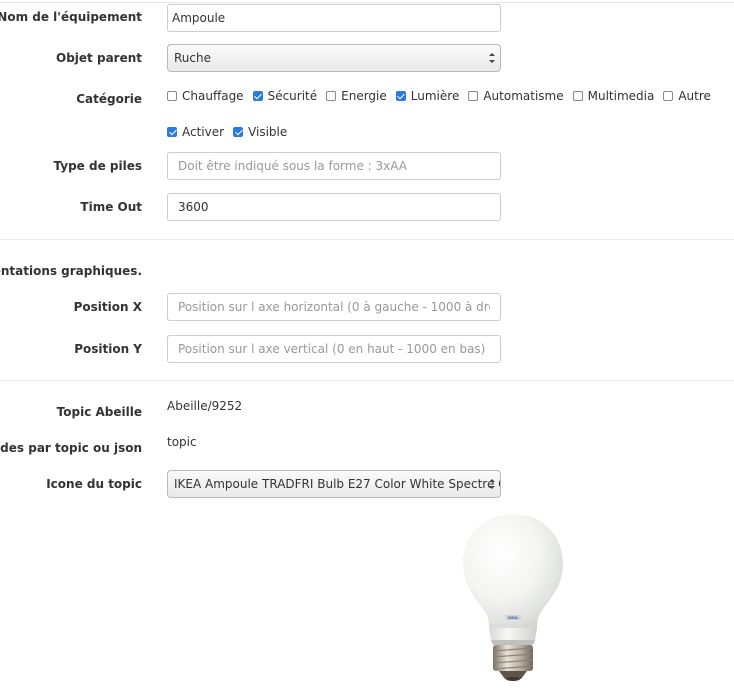  Describe the element at coordinates (334, 166) in the screenshot. I see `battery-type-input` at that location.